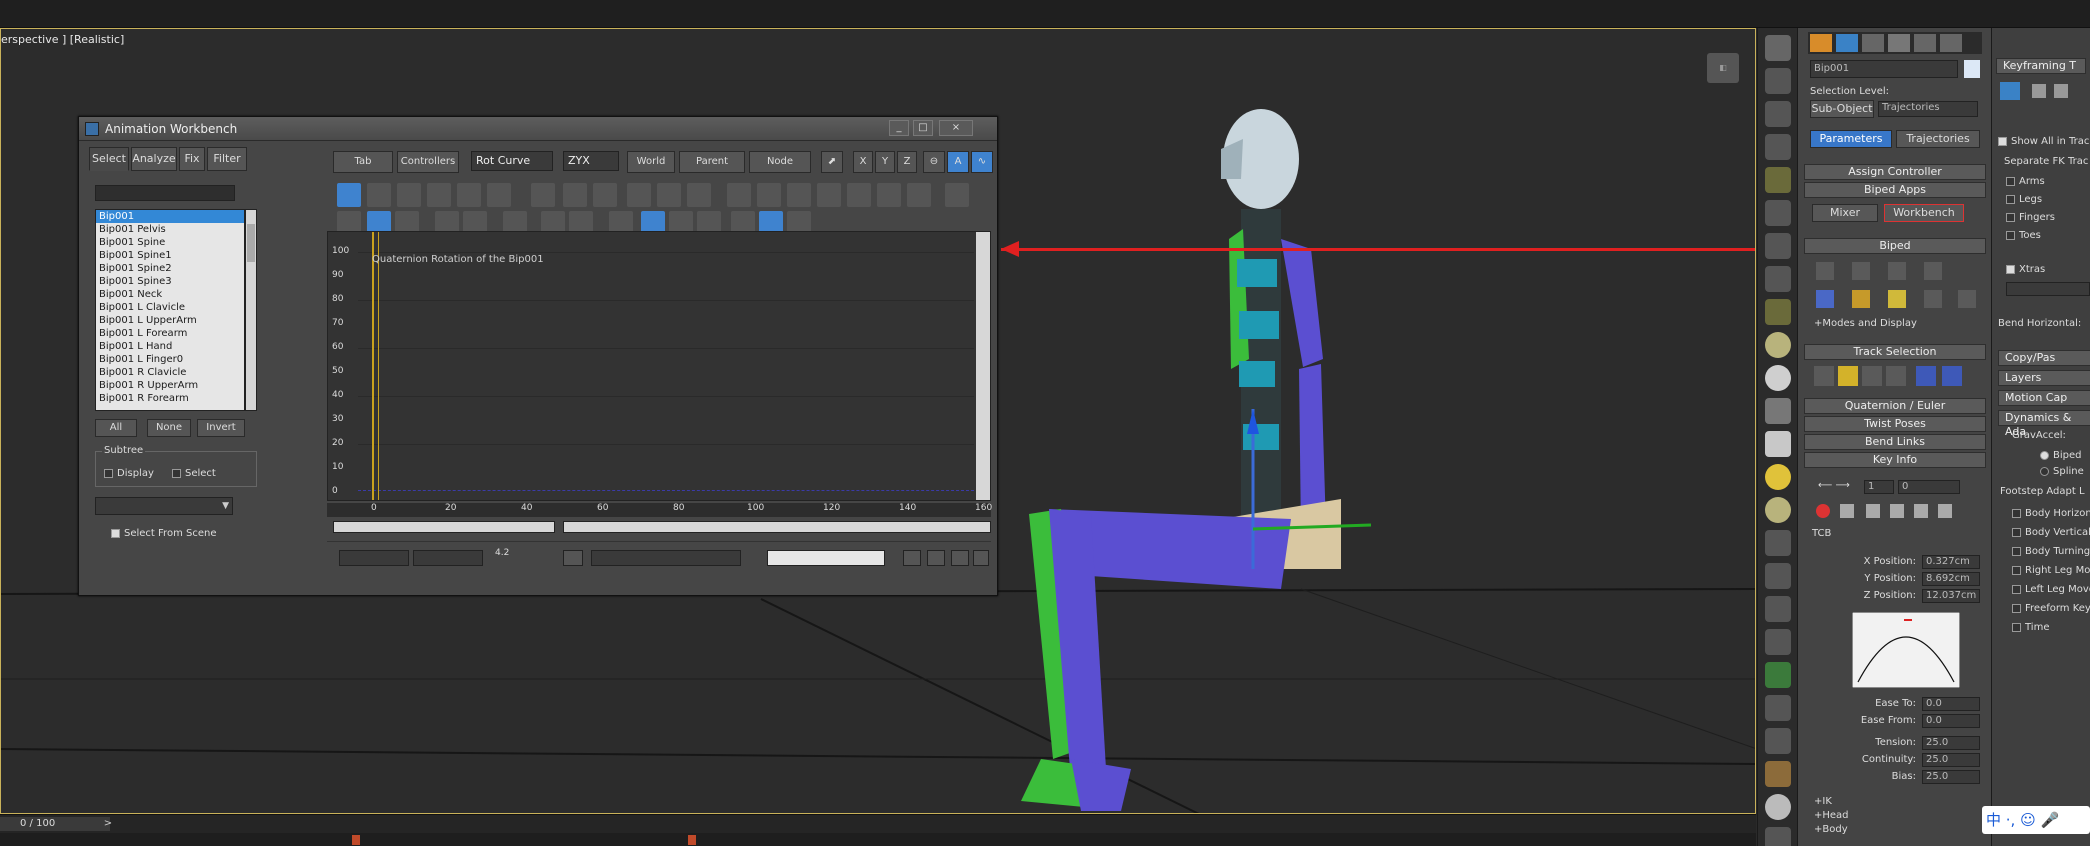 The width and height of the screenshot is (2090, 846). What do you see at coordinates (958, 162) in the screenshot?
I see `curve-a-icon: A` at bounding box center [958, 162].